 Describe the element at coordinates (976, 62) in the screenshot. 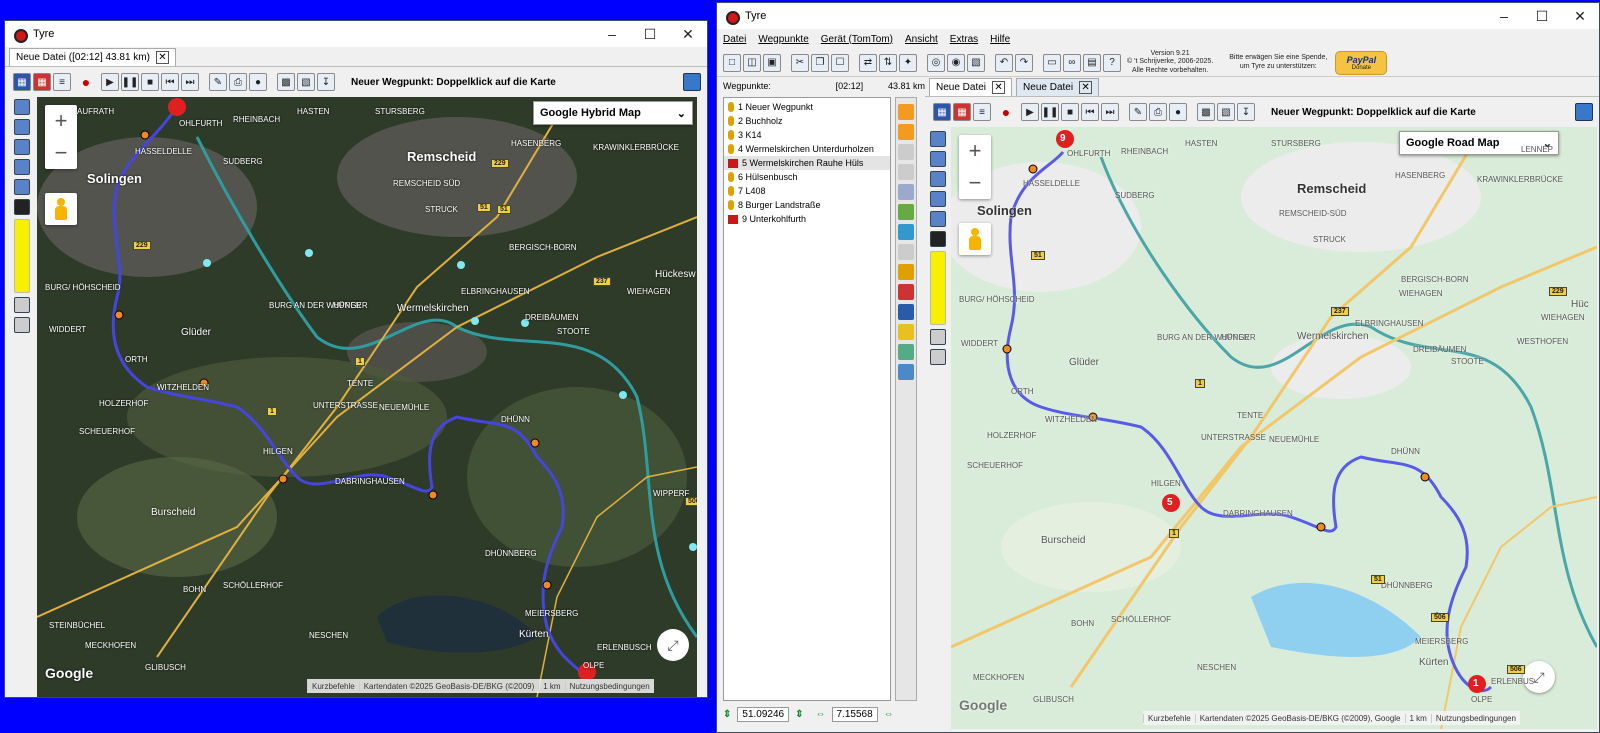

I see `device-icon: ▧` at that location.